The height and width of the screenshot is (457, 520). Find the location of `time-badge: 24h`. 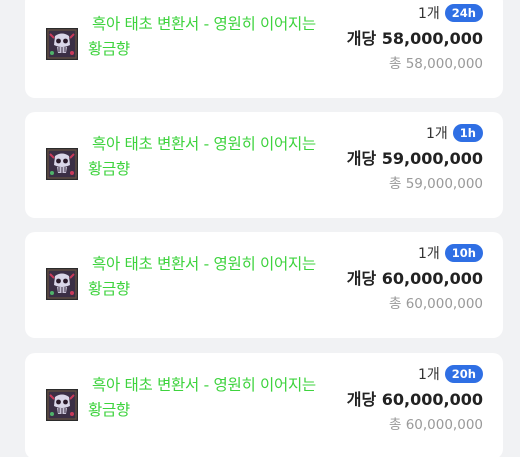

time-badge: 24h is located at coordinates (463, 13).